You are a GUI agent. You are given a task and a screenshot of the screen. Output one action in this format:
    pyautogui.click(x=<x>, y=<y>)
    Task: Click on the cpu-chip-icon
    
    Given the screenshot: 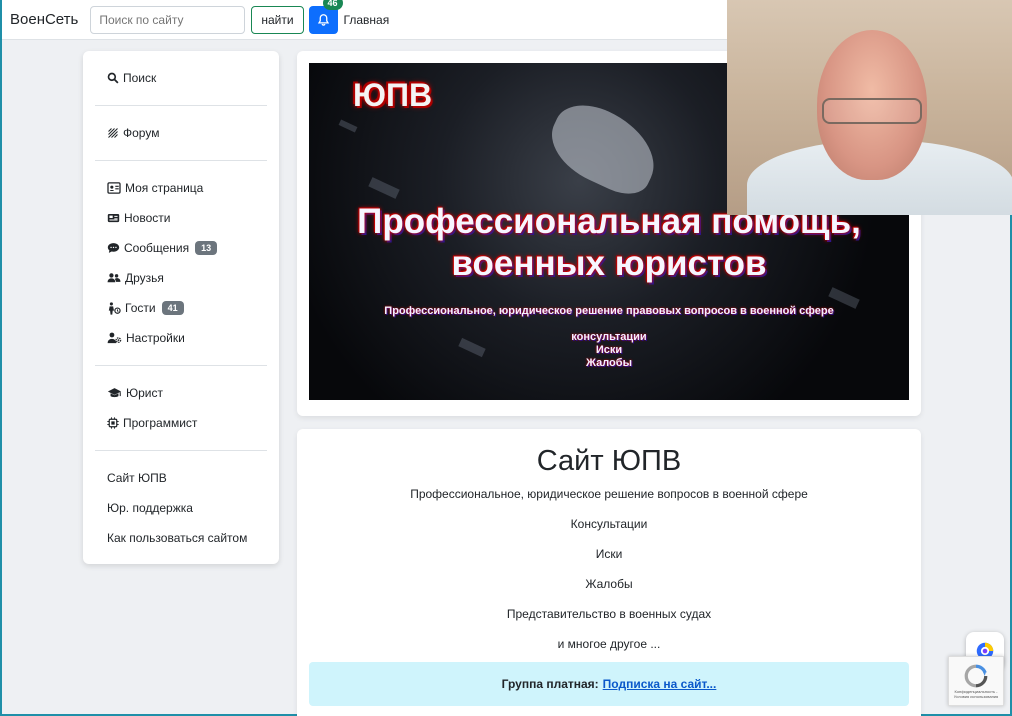 What is the action you would take?
    pyautogui.click(x=113, y=423)
    